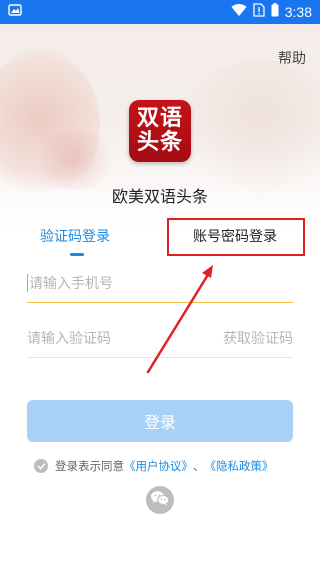 The height and width of the screenshot is (568, 320). I want to click on wechat-login-button, so click(160, 500).